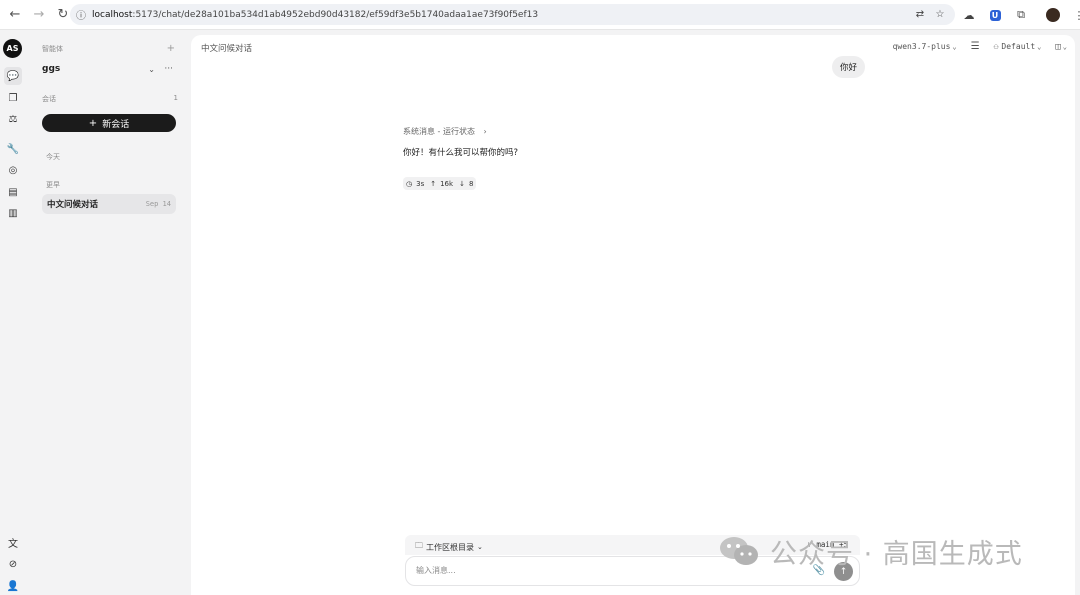 This screenshot has height=595, width=1080. Describe the element at coordinates (1018, 46) in the screenshot. I see `profile-selector: ⚇ Default ⌄` at that location.